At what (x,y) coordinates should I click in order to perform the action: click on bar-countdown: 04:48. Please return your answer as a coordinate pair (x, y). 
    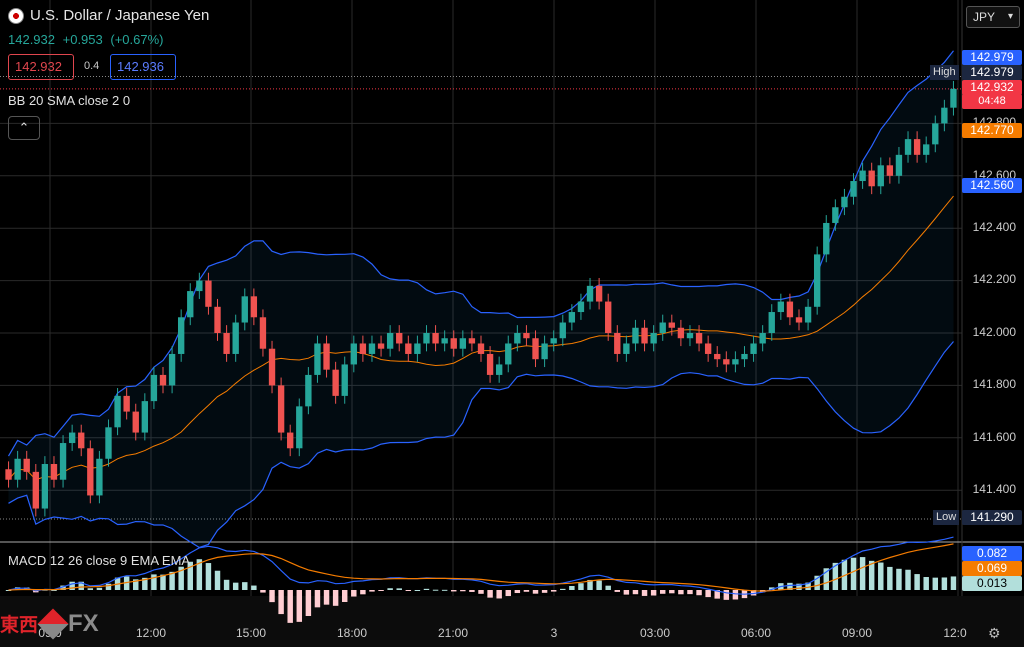
    Looking at the image, I should click on (992, 101).